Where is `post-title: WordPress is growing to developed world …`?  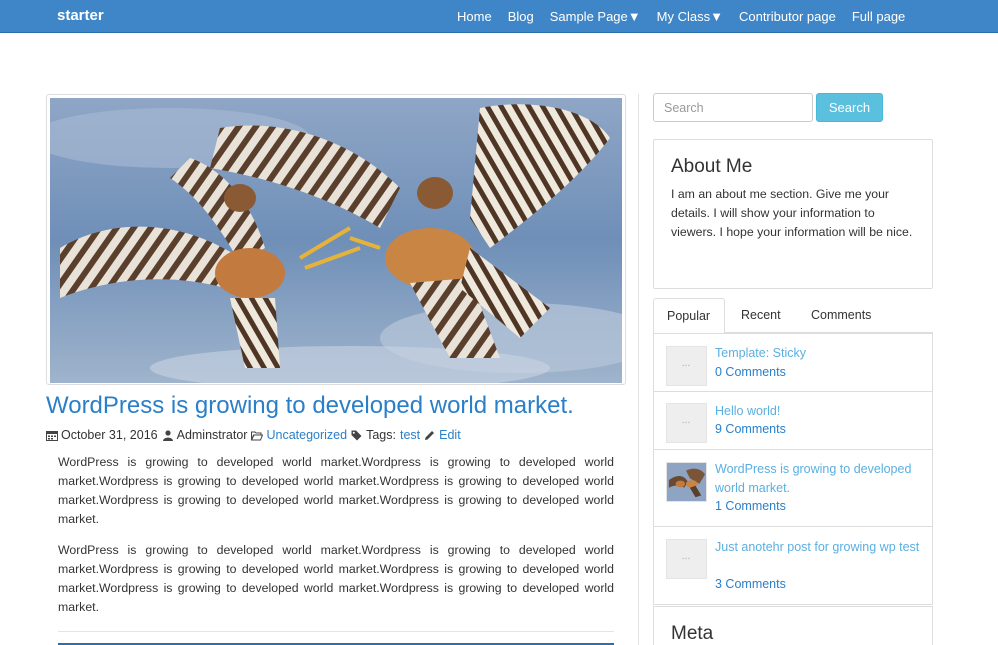 post-title: WordPress is growing to developed world … is located at coordinates (310, 406).